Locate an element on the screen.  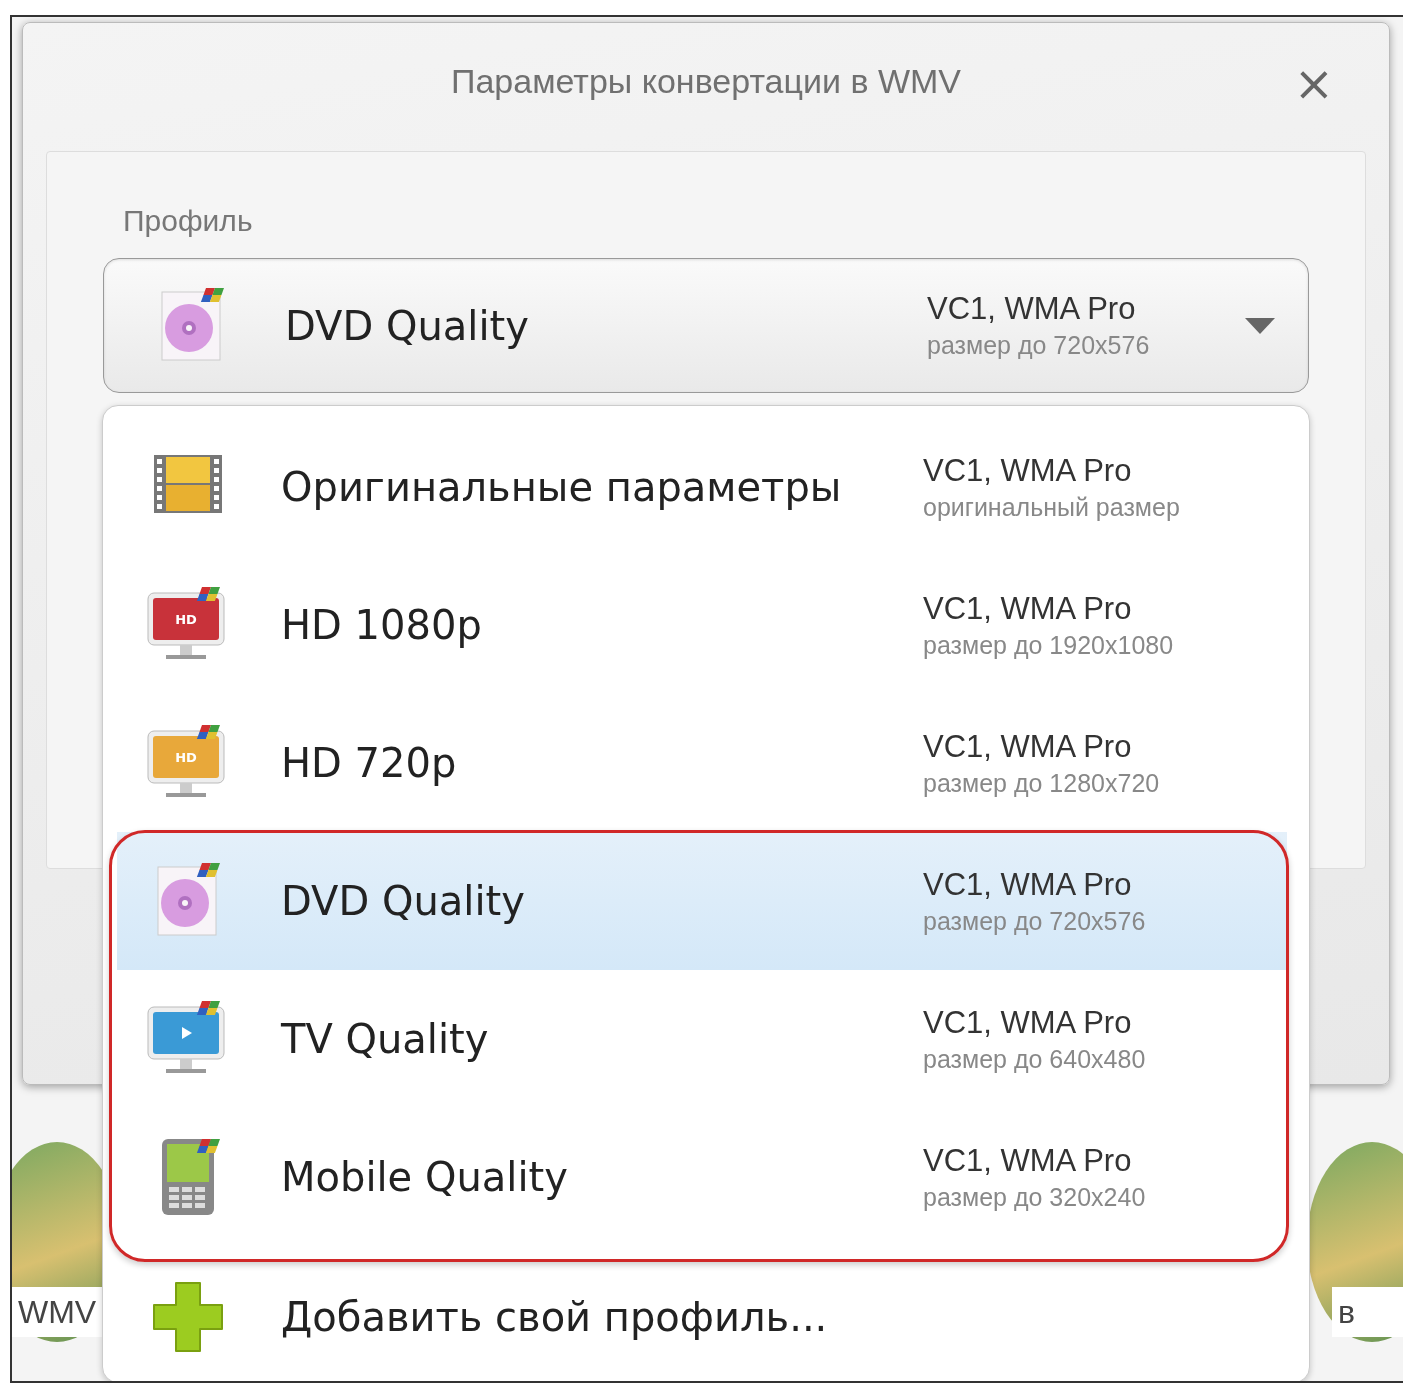
profile-name: HD 1080p is located at coordinates (382, 625).